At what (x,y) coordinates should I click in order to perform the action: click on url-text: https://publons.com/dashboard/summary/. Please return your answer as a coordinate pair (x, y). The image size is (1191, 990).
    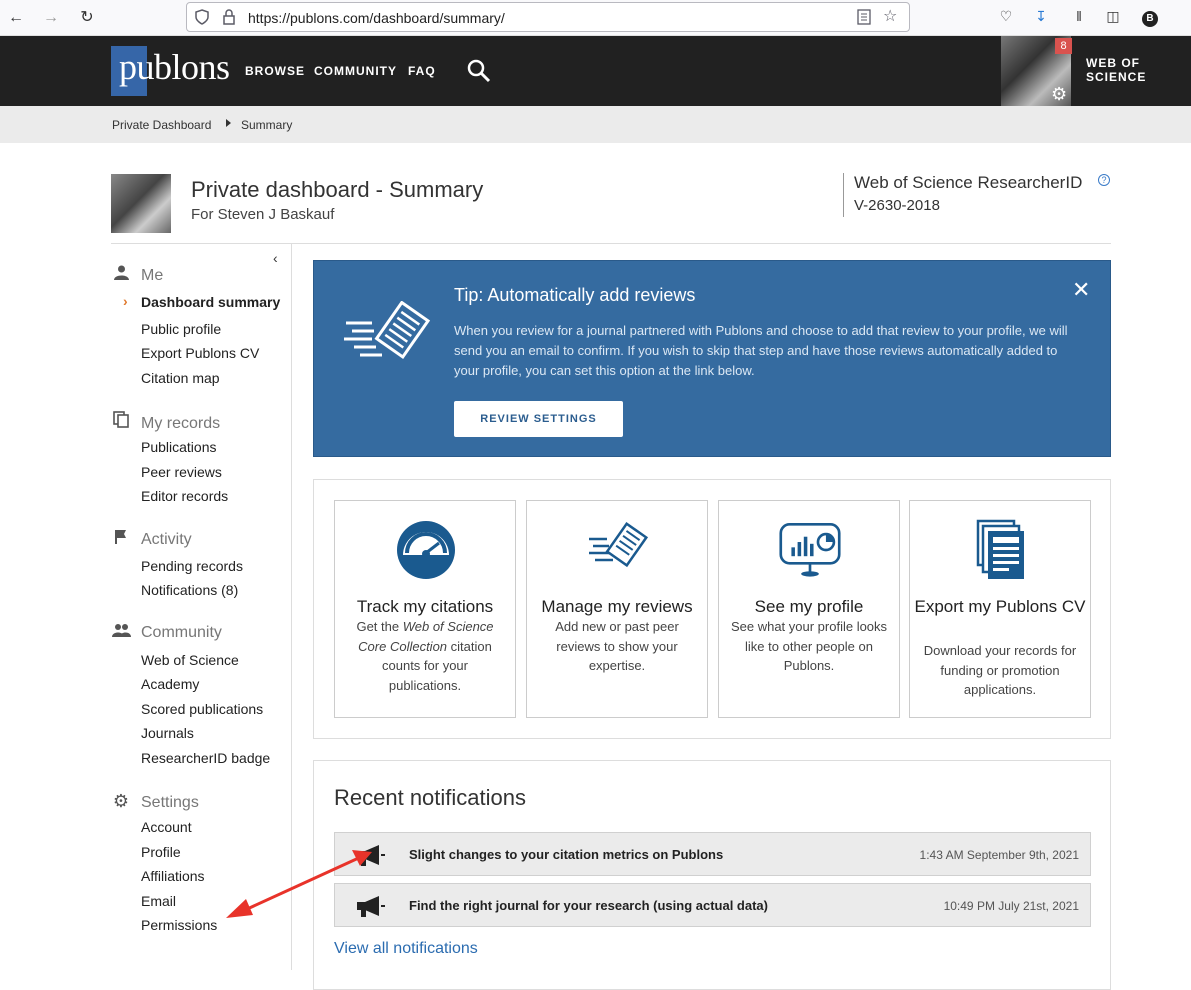
    Looking at the image, I should click on (376, 18).